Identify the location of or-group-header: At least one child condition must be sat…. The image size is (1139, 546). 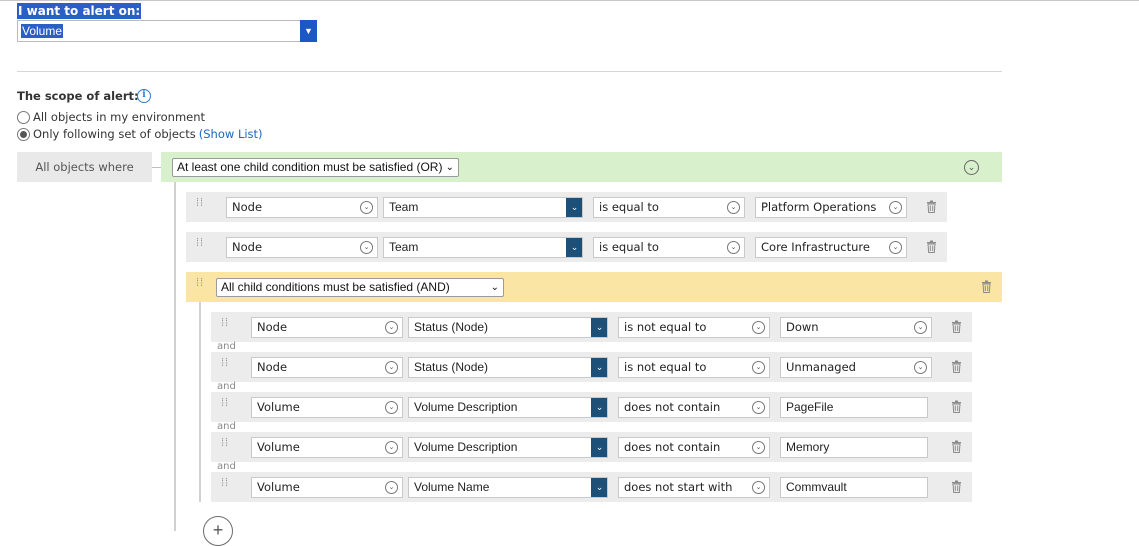
(581, 167).